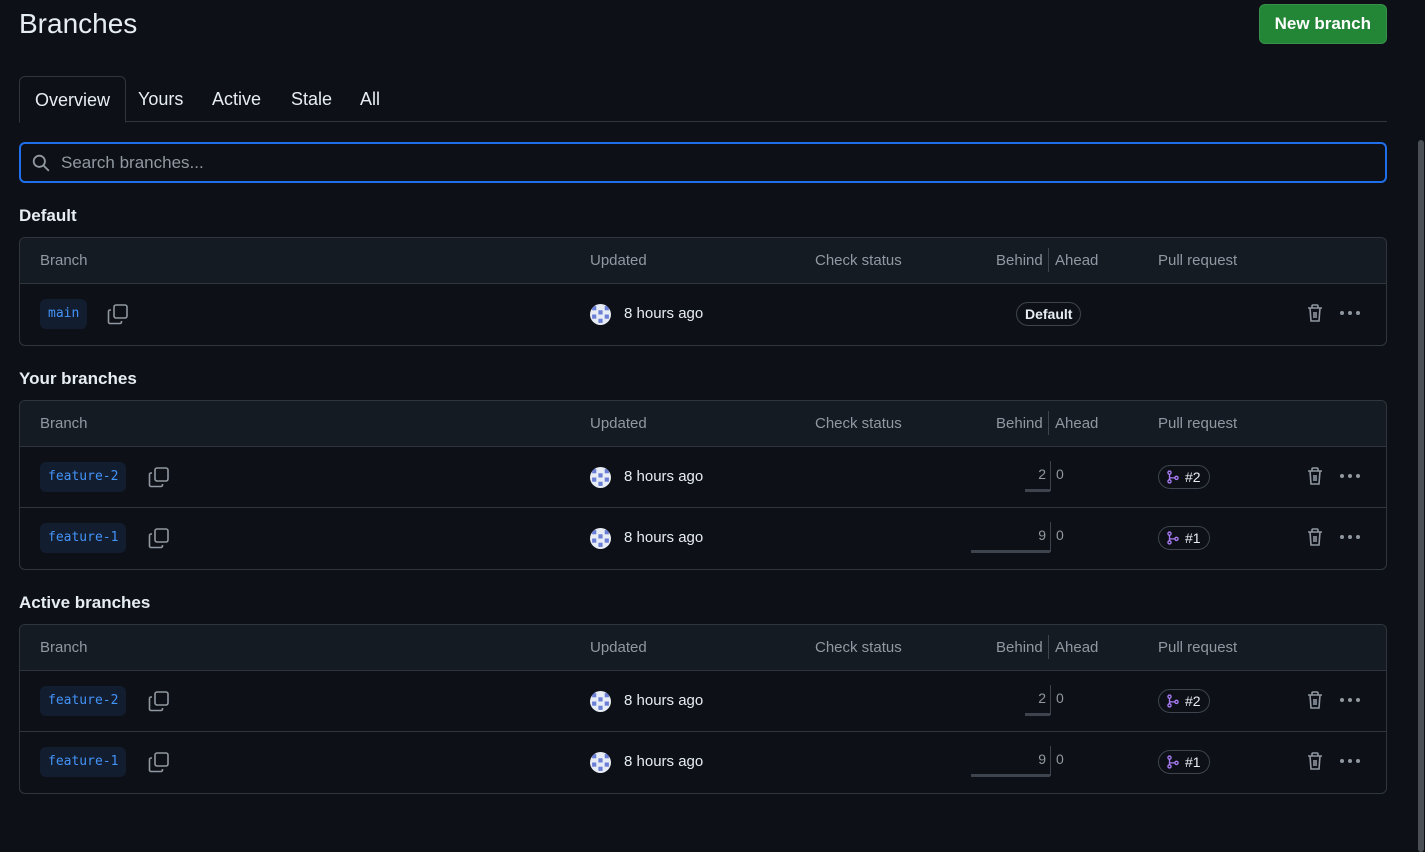  I want to click on tab-overview: Overview, so click(73, 99).